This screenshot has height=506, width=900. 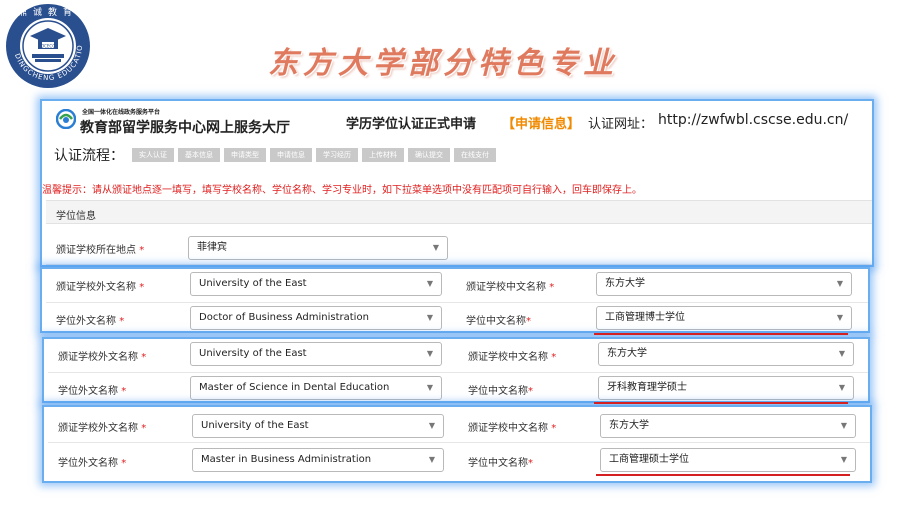 What do you see at coordinates (459, 248) in the screenshot?
I see `location-row: 颁证学校所在地点 * 菲律宾 ▼` at bounding box center [459, 248].